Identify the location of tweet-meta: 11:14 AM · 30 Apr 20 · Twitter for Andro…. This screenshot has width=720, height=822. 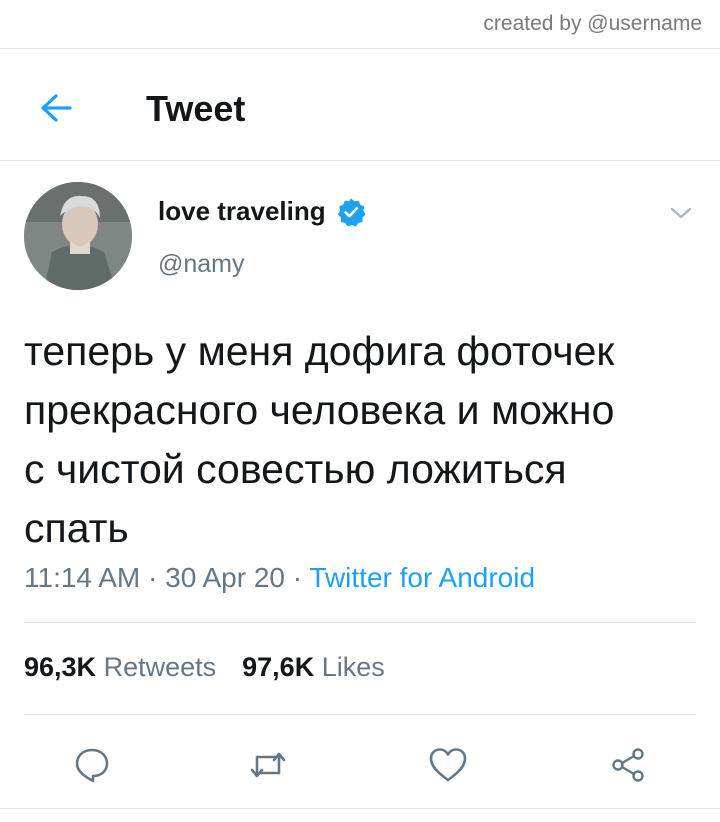
(279, 578).